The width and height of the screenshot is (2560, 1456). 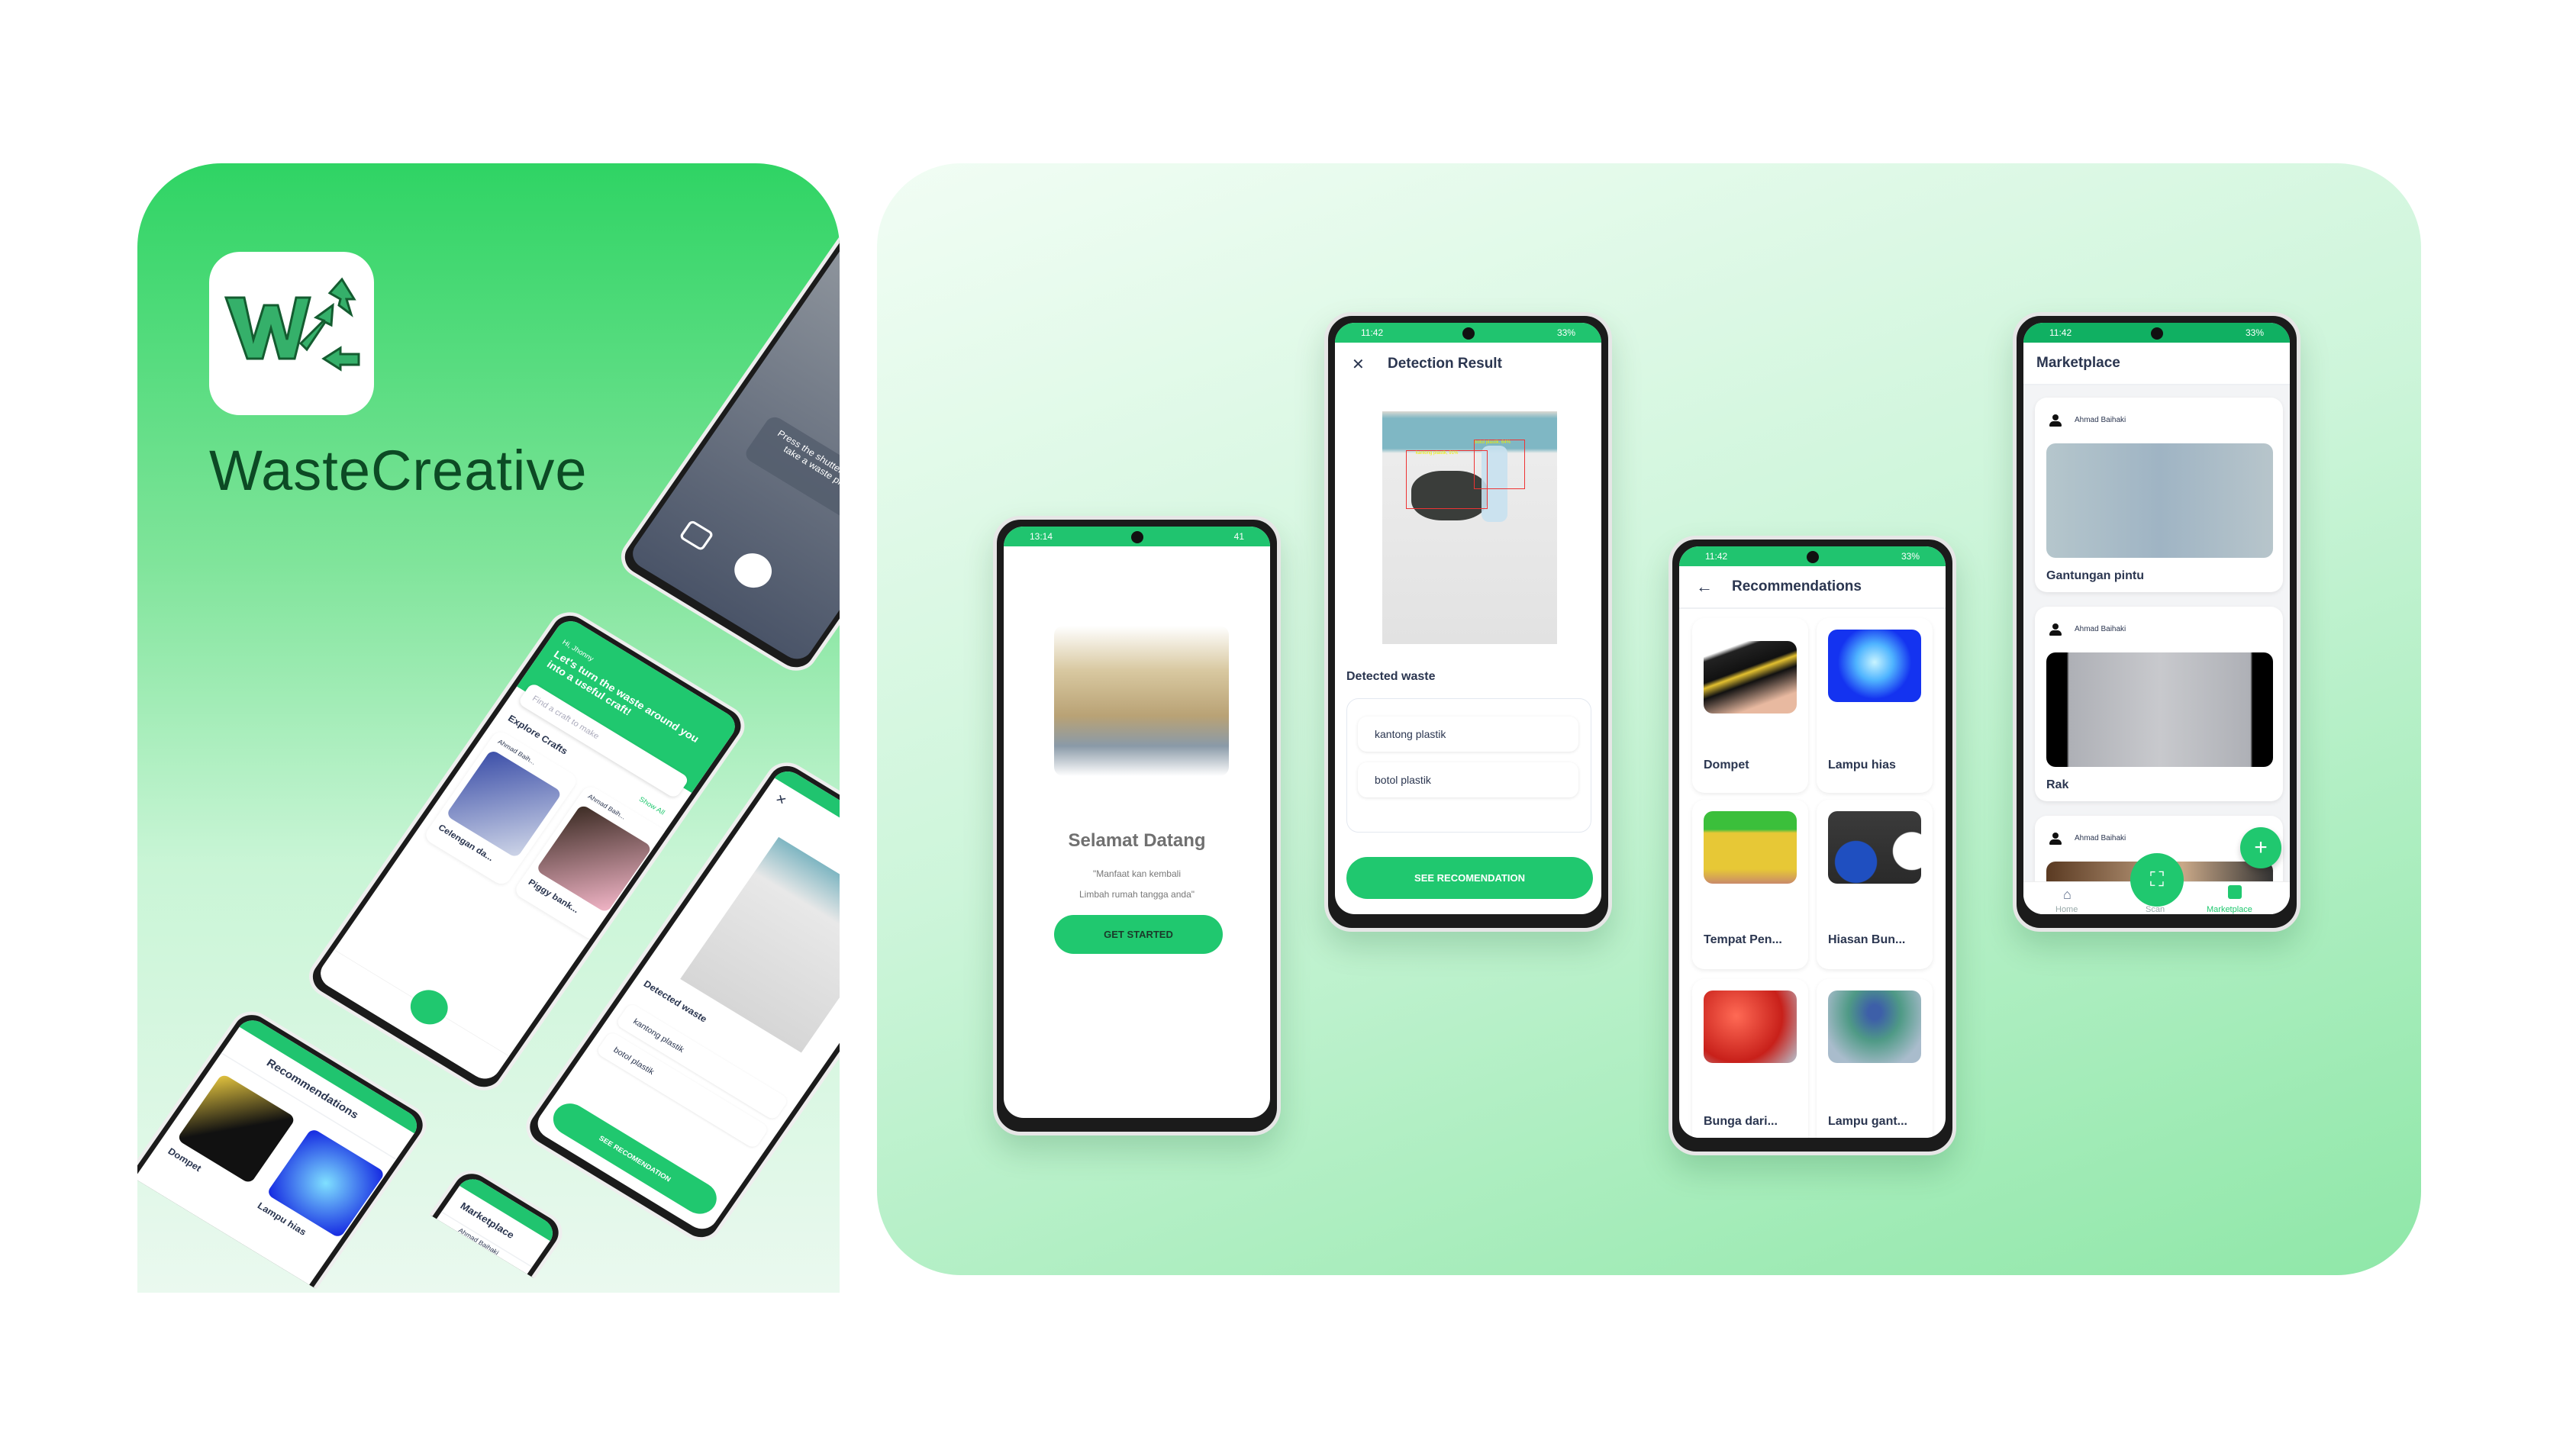 What do you see at coordinates (1137, 840) in the screenshot?
I see `welcome-title: Selamat Datang` at bounding box center [1137, 840].